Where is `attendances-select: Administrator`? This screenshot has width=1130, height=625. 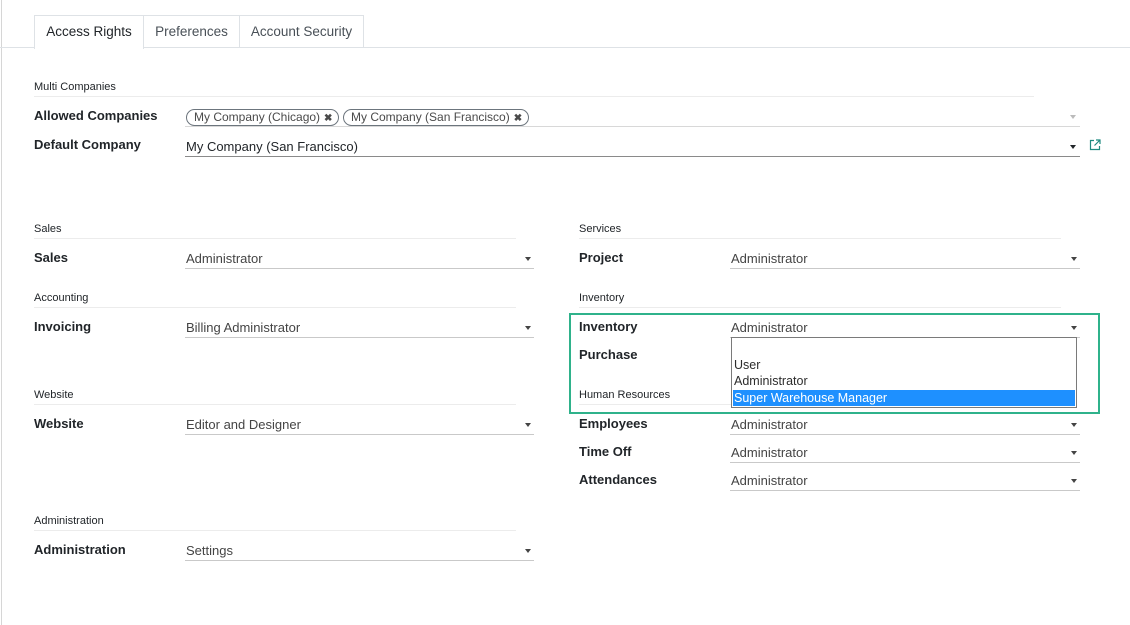
attendances-select: Administrator is located at coordinates (905, 480).